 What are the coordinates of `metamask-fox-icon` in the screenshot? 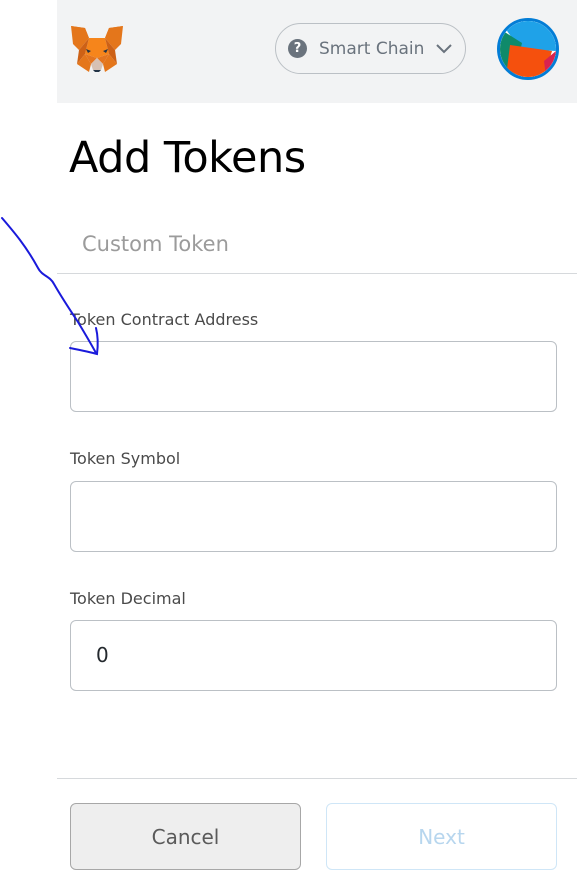 It's located at (97, 49).